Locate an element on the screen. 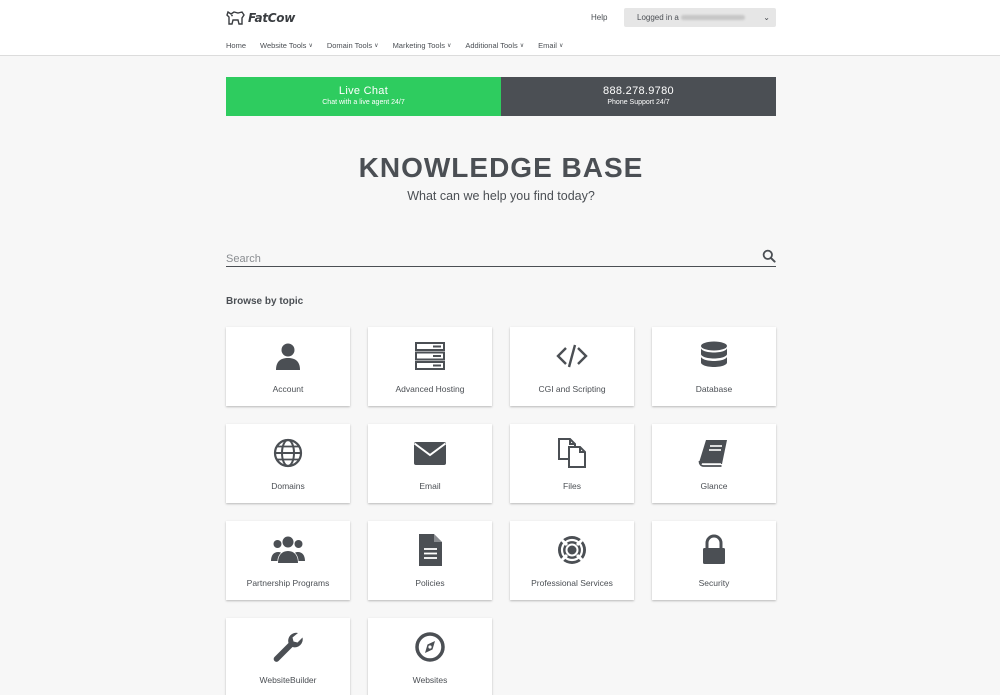 Image resolution: width=1000 pixels, height=695 pixels. compass-icon-wrapper is located at coordinates (430, 647).